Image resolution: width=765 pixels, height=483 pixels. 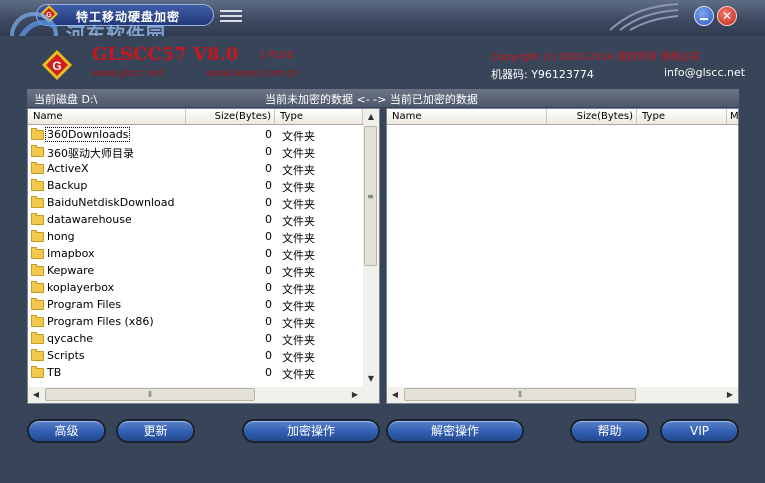 I want to click on minimize-button, so click(x=704, y=16).